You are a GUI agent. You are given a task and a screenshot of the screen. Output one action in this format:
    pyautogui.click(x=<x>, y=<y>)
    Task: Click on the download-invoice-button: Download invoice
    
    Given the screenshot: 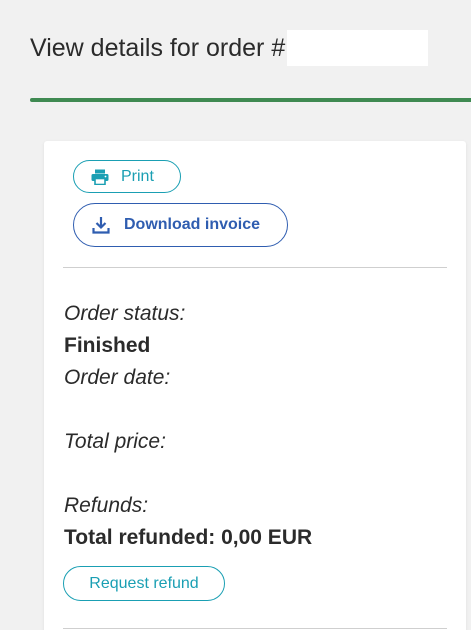 What is the action you would take?
    pyautogui.click(x=180, y=225)
    